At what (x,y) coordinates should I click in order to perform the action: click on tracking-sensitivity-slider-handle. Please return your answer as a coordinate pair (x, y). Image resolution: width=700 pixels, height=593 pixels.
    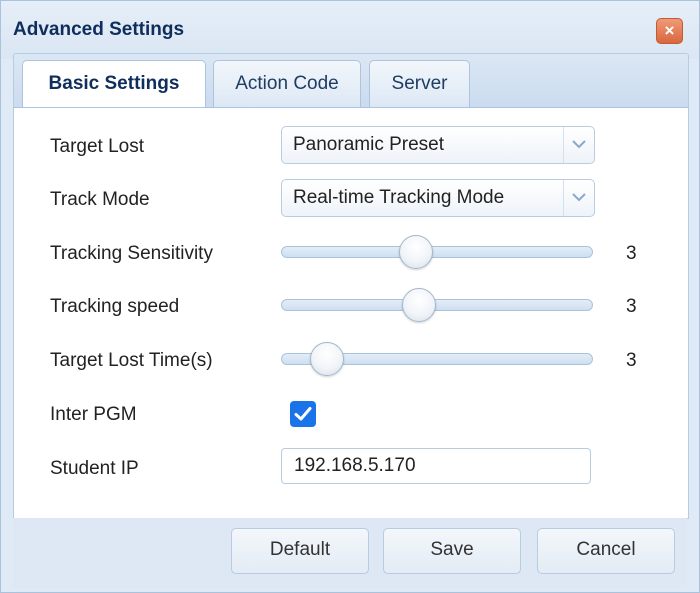
    Looking at the image, I should click on (415, 252).